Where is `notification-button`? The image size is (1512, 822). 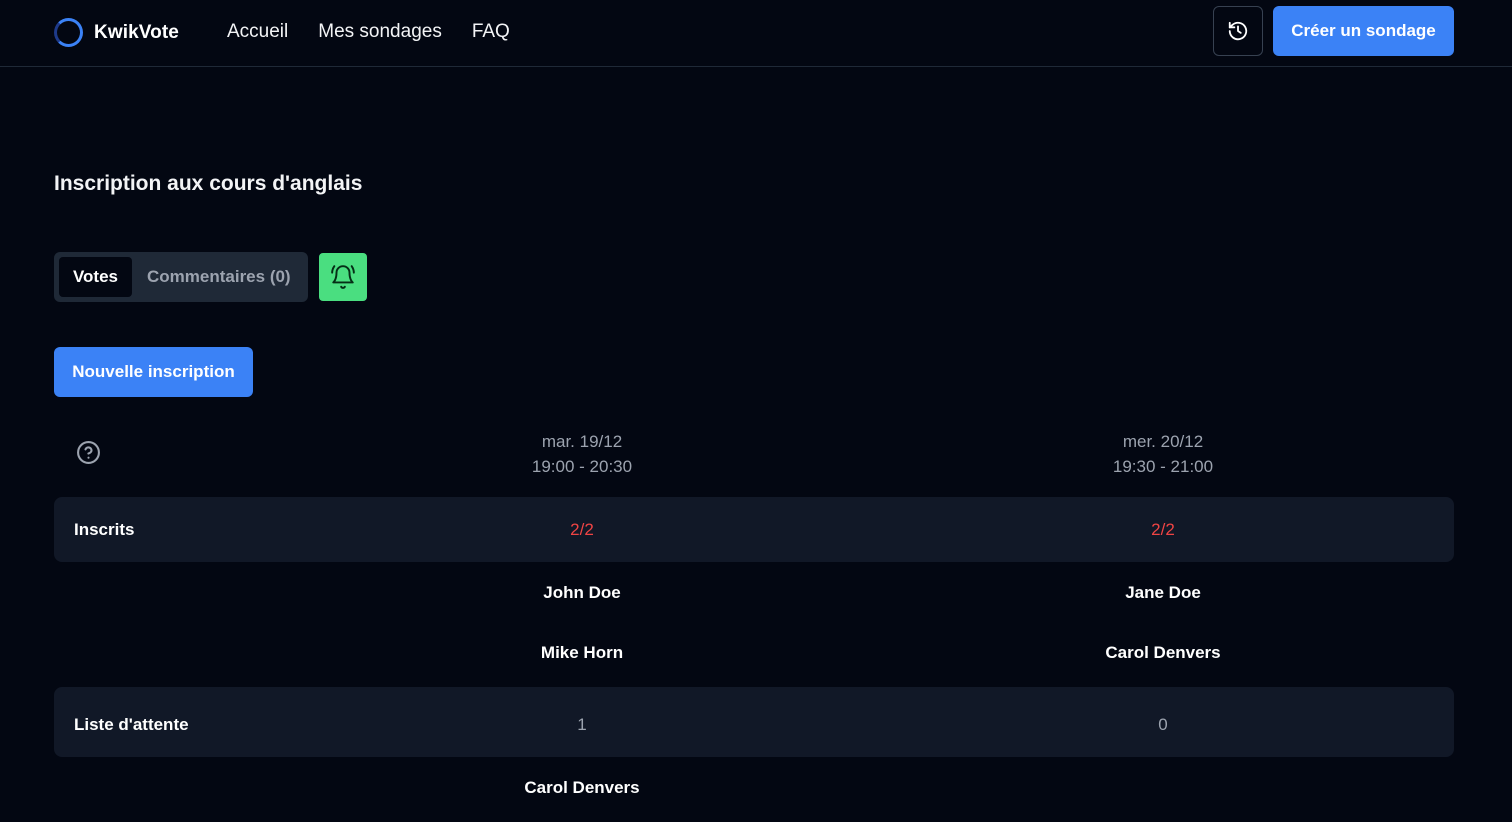
notification-button is located at coordinates (343, 277).